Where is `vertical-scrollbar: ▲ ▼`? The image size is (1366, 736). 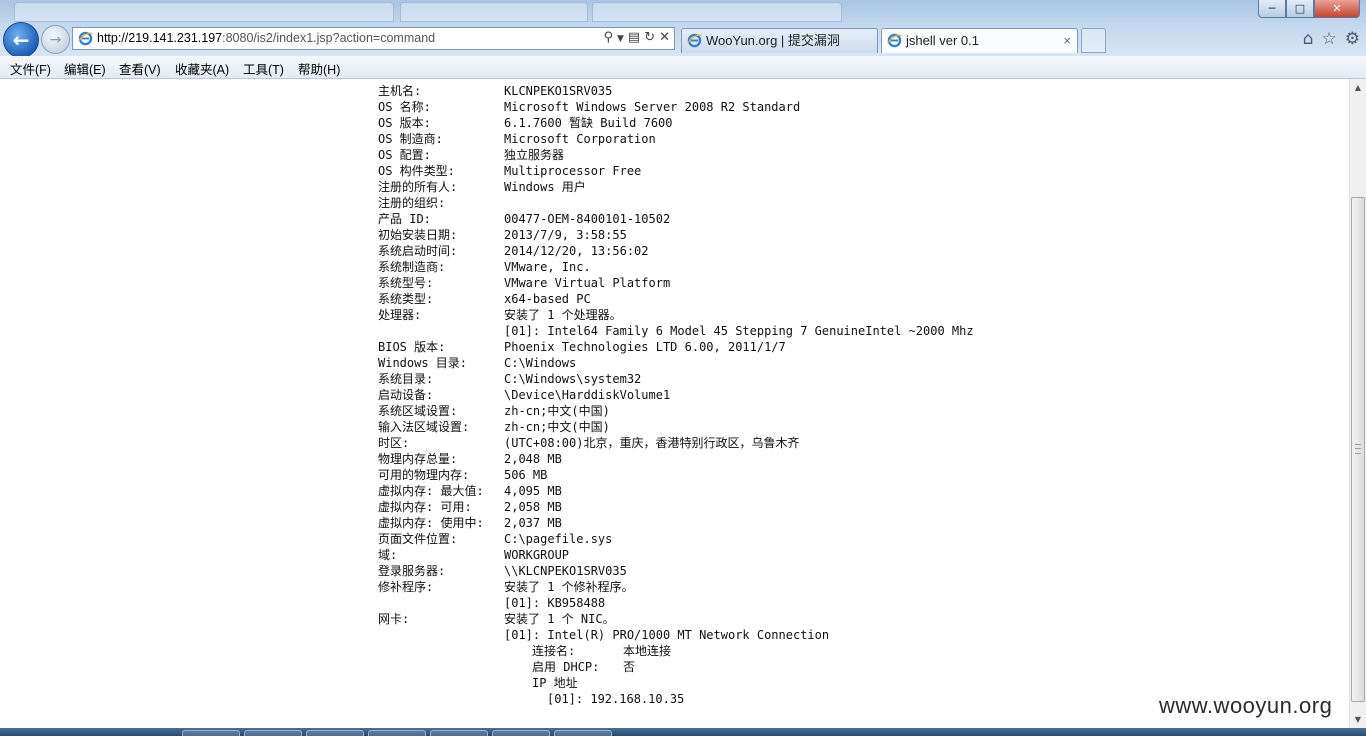 vertical-scrollbar: ▲ ▼ is located at coordinates (1357, 403).